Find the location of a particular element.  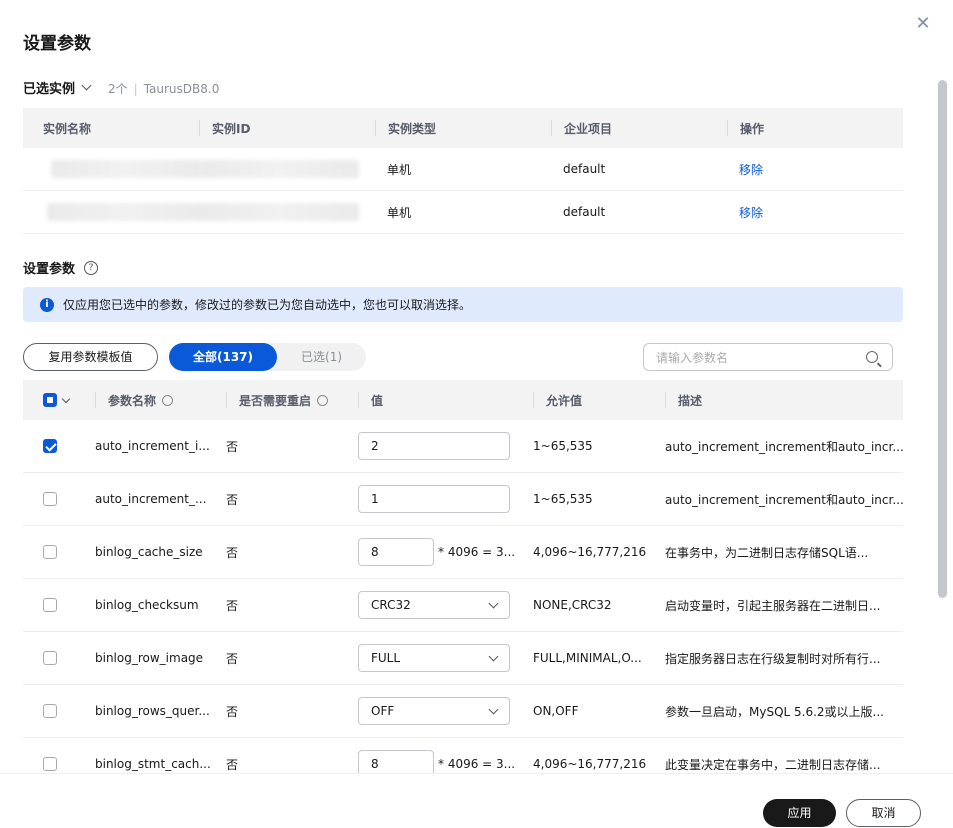

apply-button: 应用 is located at coordinates (799, 813).